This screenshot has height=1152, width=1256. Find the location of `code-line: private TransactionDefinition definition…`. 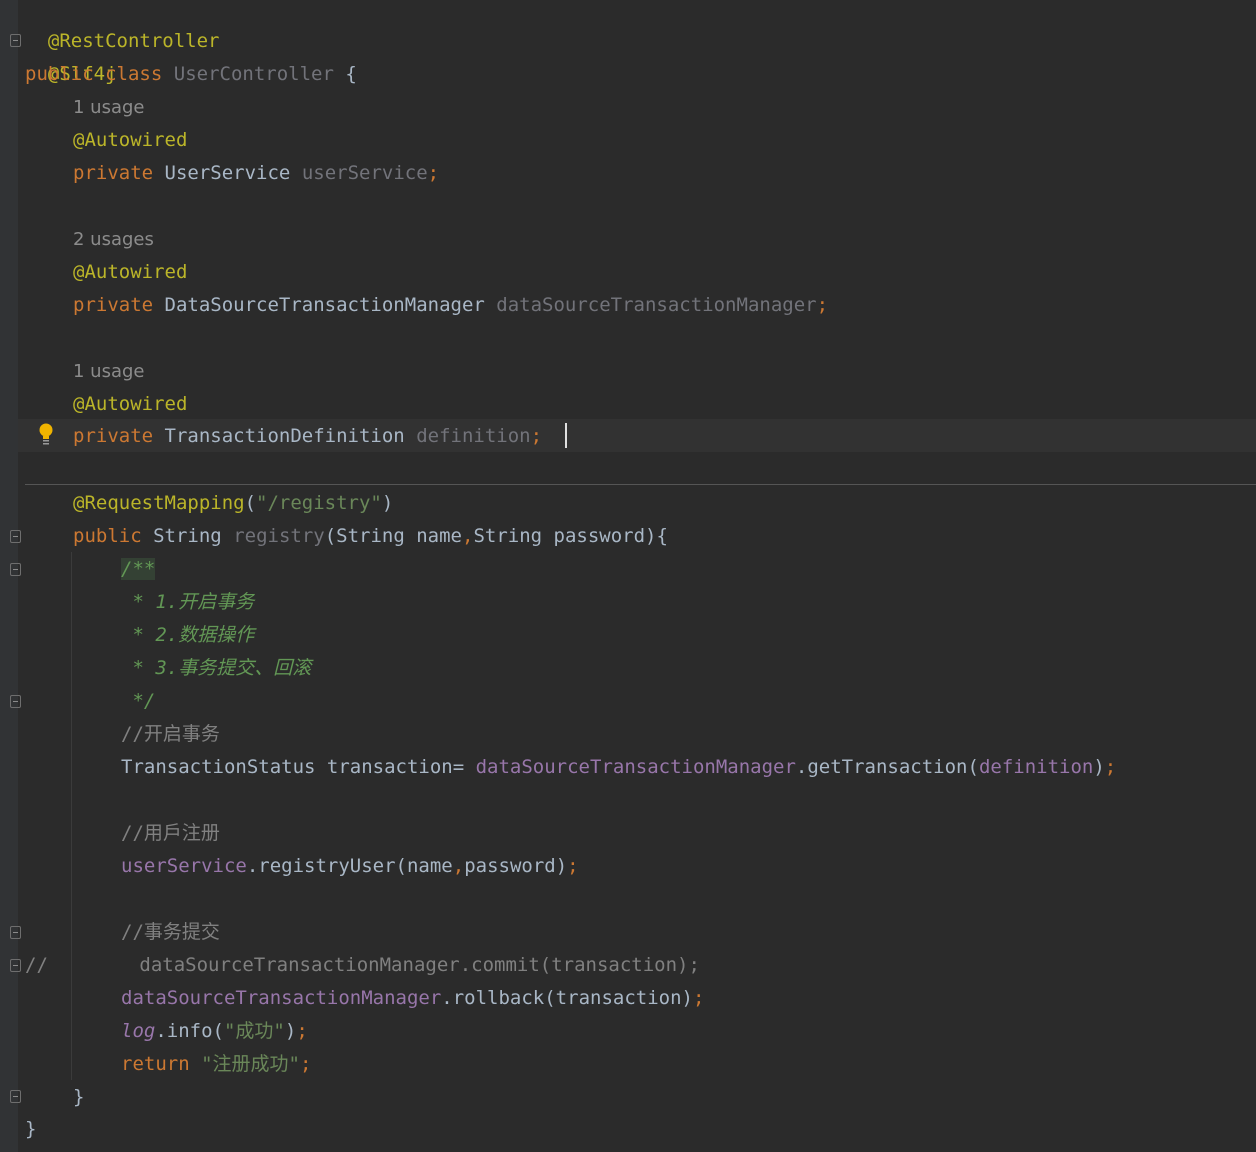

code-line: private TransactionDefinition definition… is located at coordinates (307, 436).